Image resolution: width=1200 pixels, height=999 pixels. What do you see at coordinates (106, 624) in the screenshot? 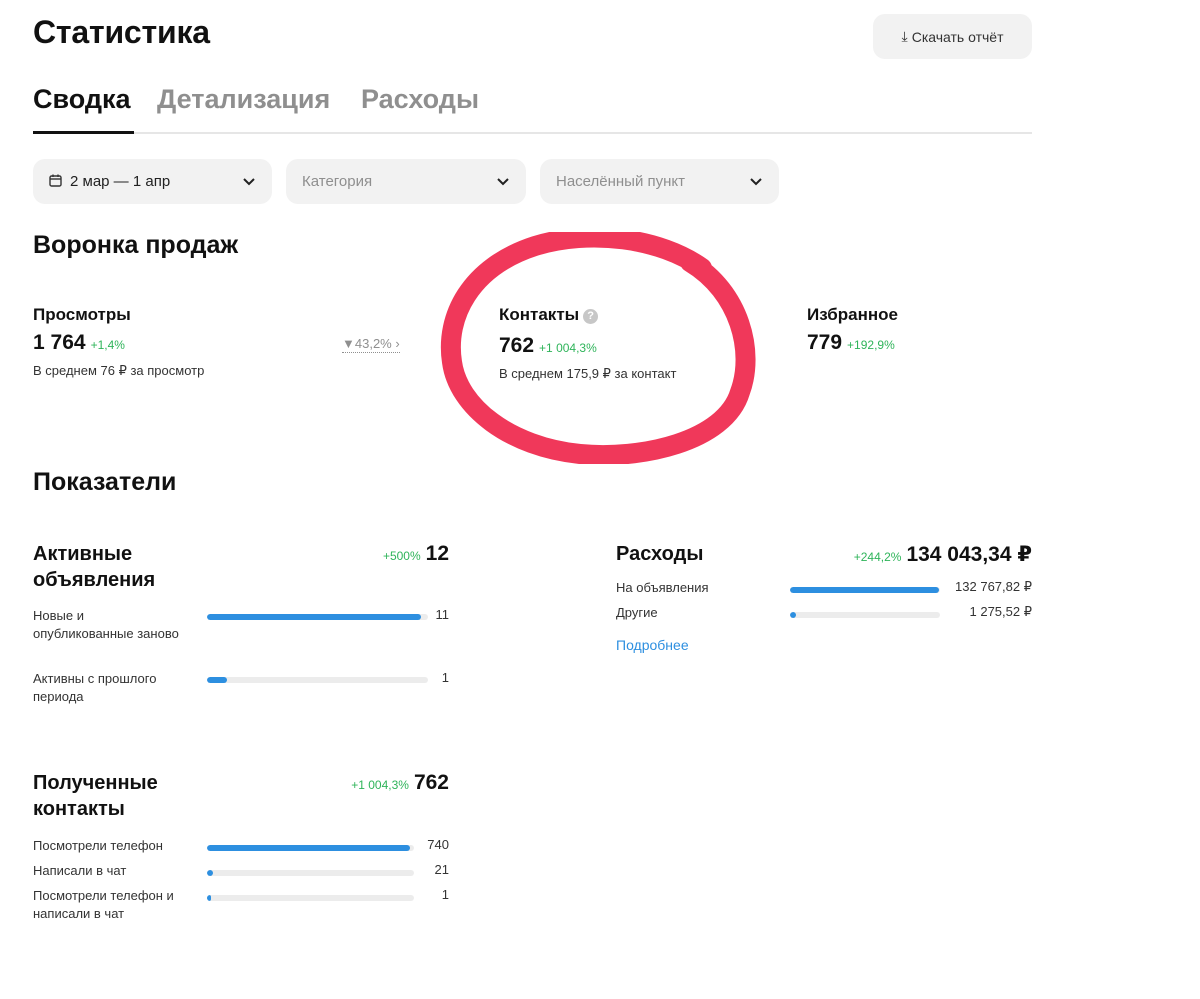
I see `active-ads-row-label: Новые и опубликованные заново` at bounding box center [106, 624].